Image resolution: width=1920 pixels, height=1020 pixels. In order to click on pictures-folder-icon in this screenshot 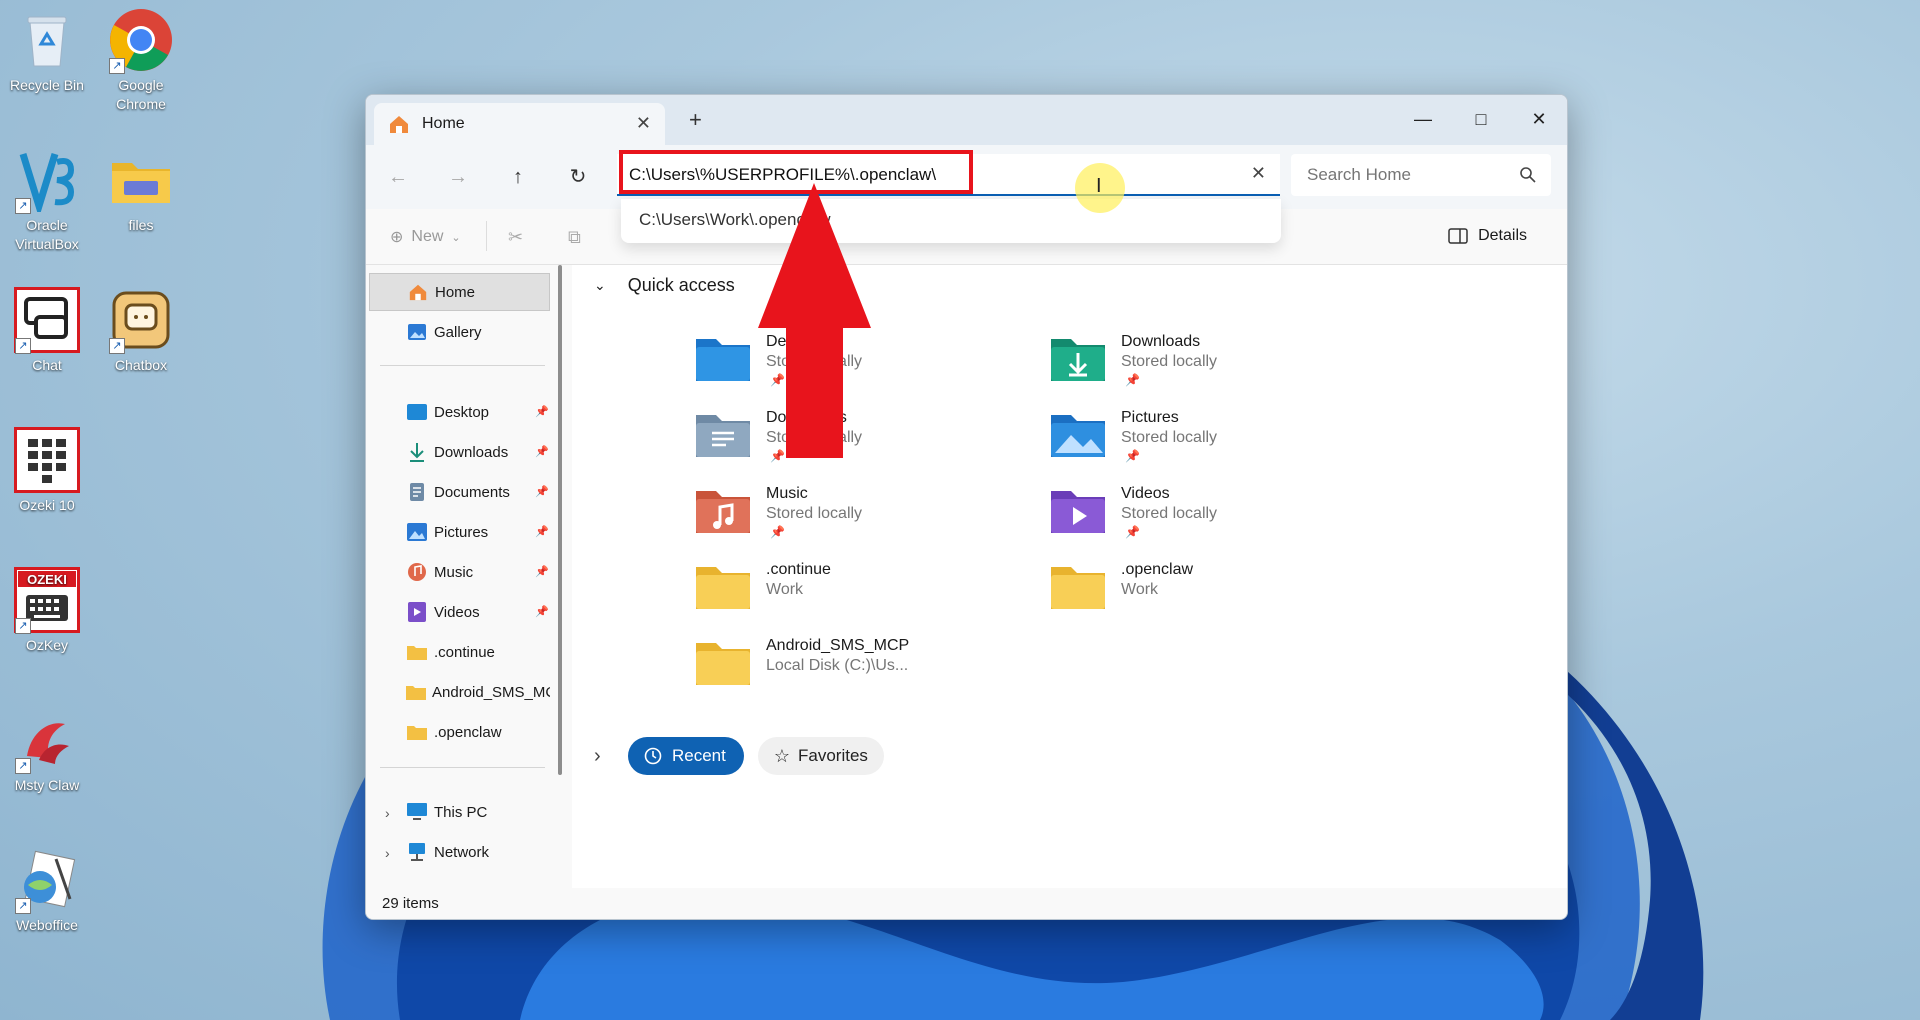, I will do `click(1078, 436)`.